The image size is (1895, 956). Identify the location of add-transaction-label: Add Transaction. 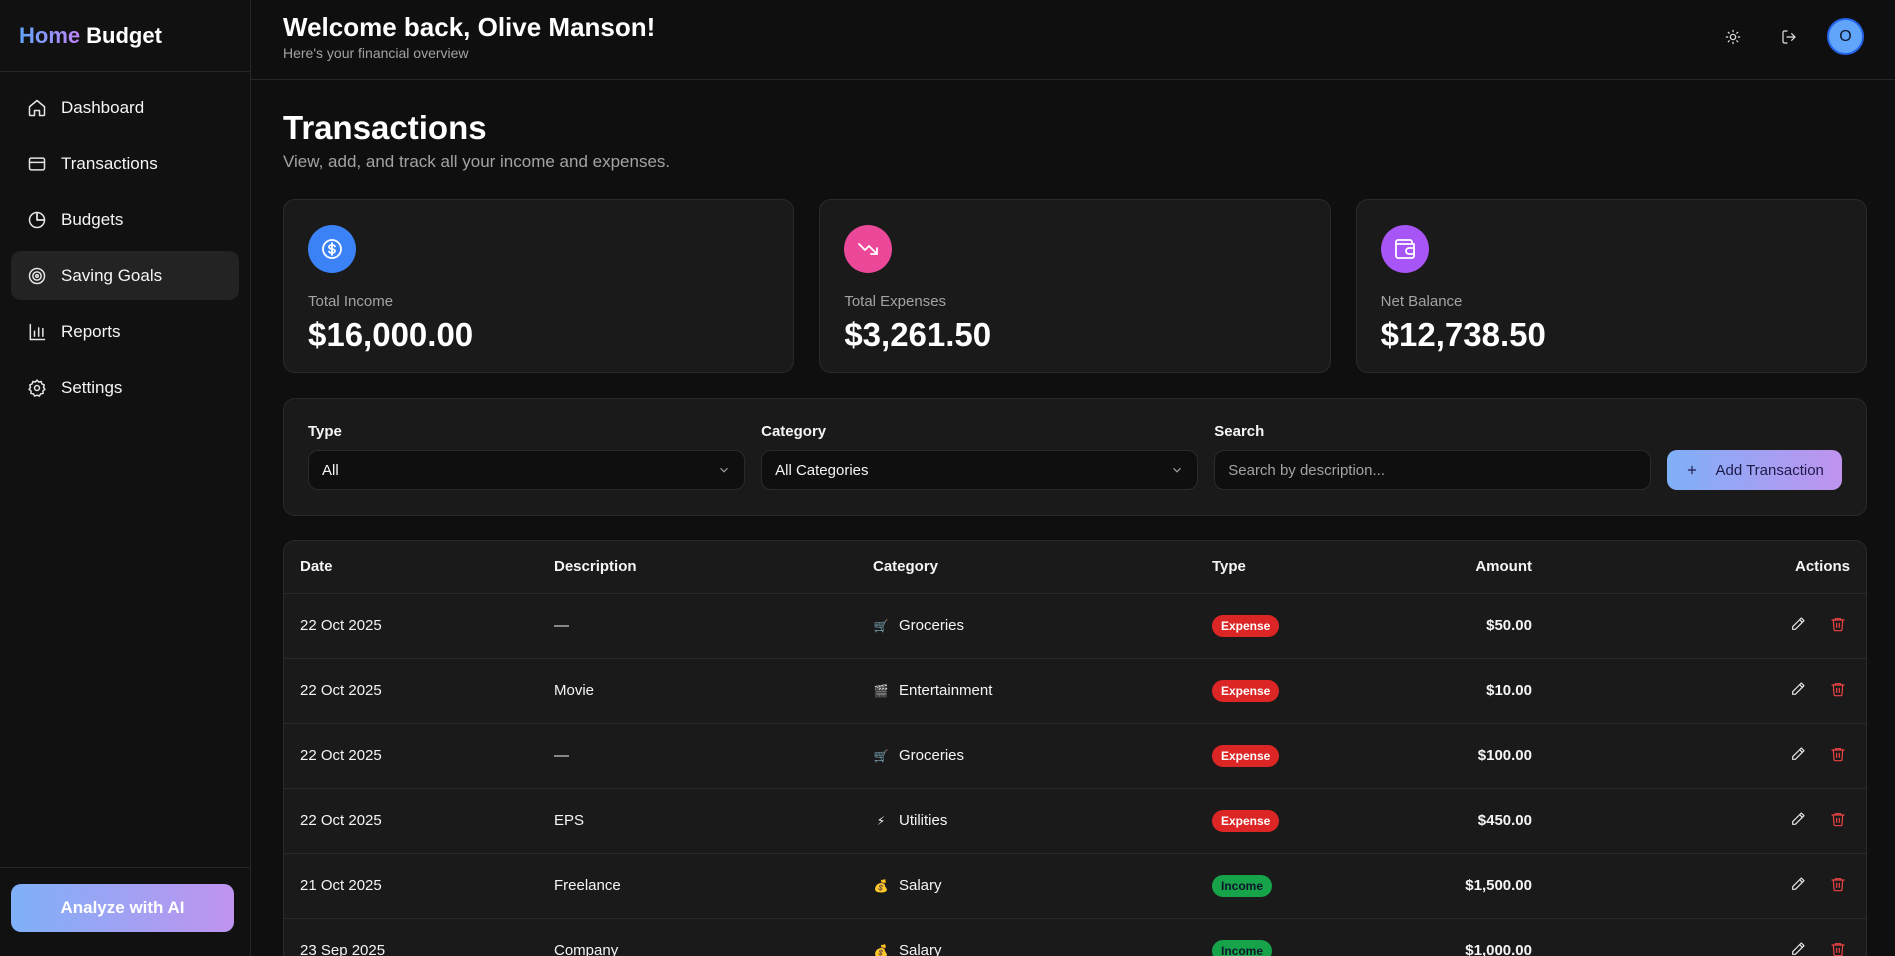
(1769, 470).